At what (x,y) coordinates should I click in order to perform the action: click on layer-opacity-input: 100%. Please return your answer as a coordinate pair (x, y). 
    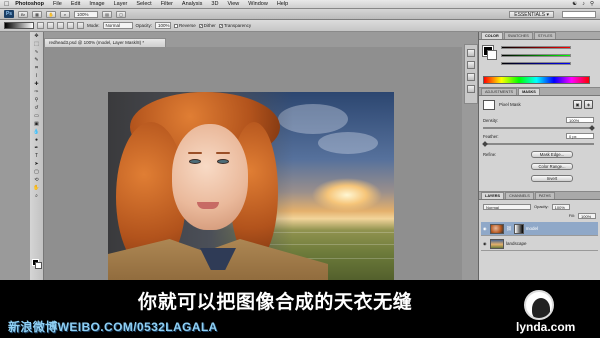
    Looking at the image, I should click on (560, 206).